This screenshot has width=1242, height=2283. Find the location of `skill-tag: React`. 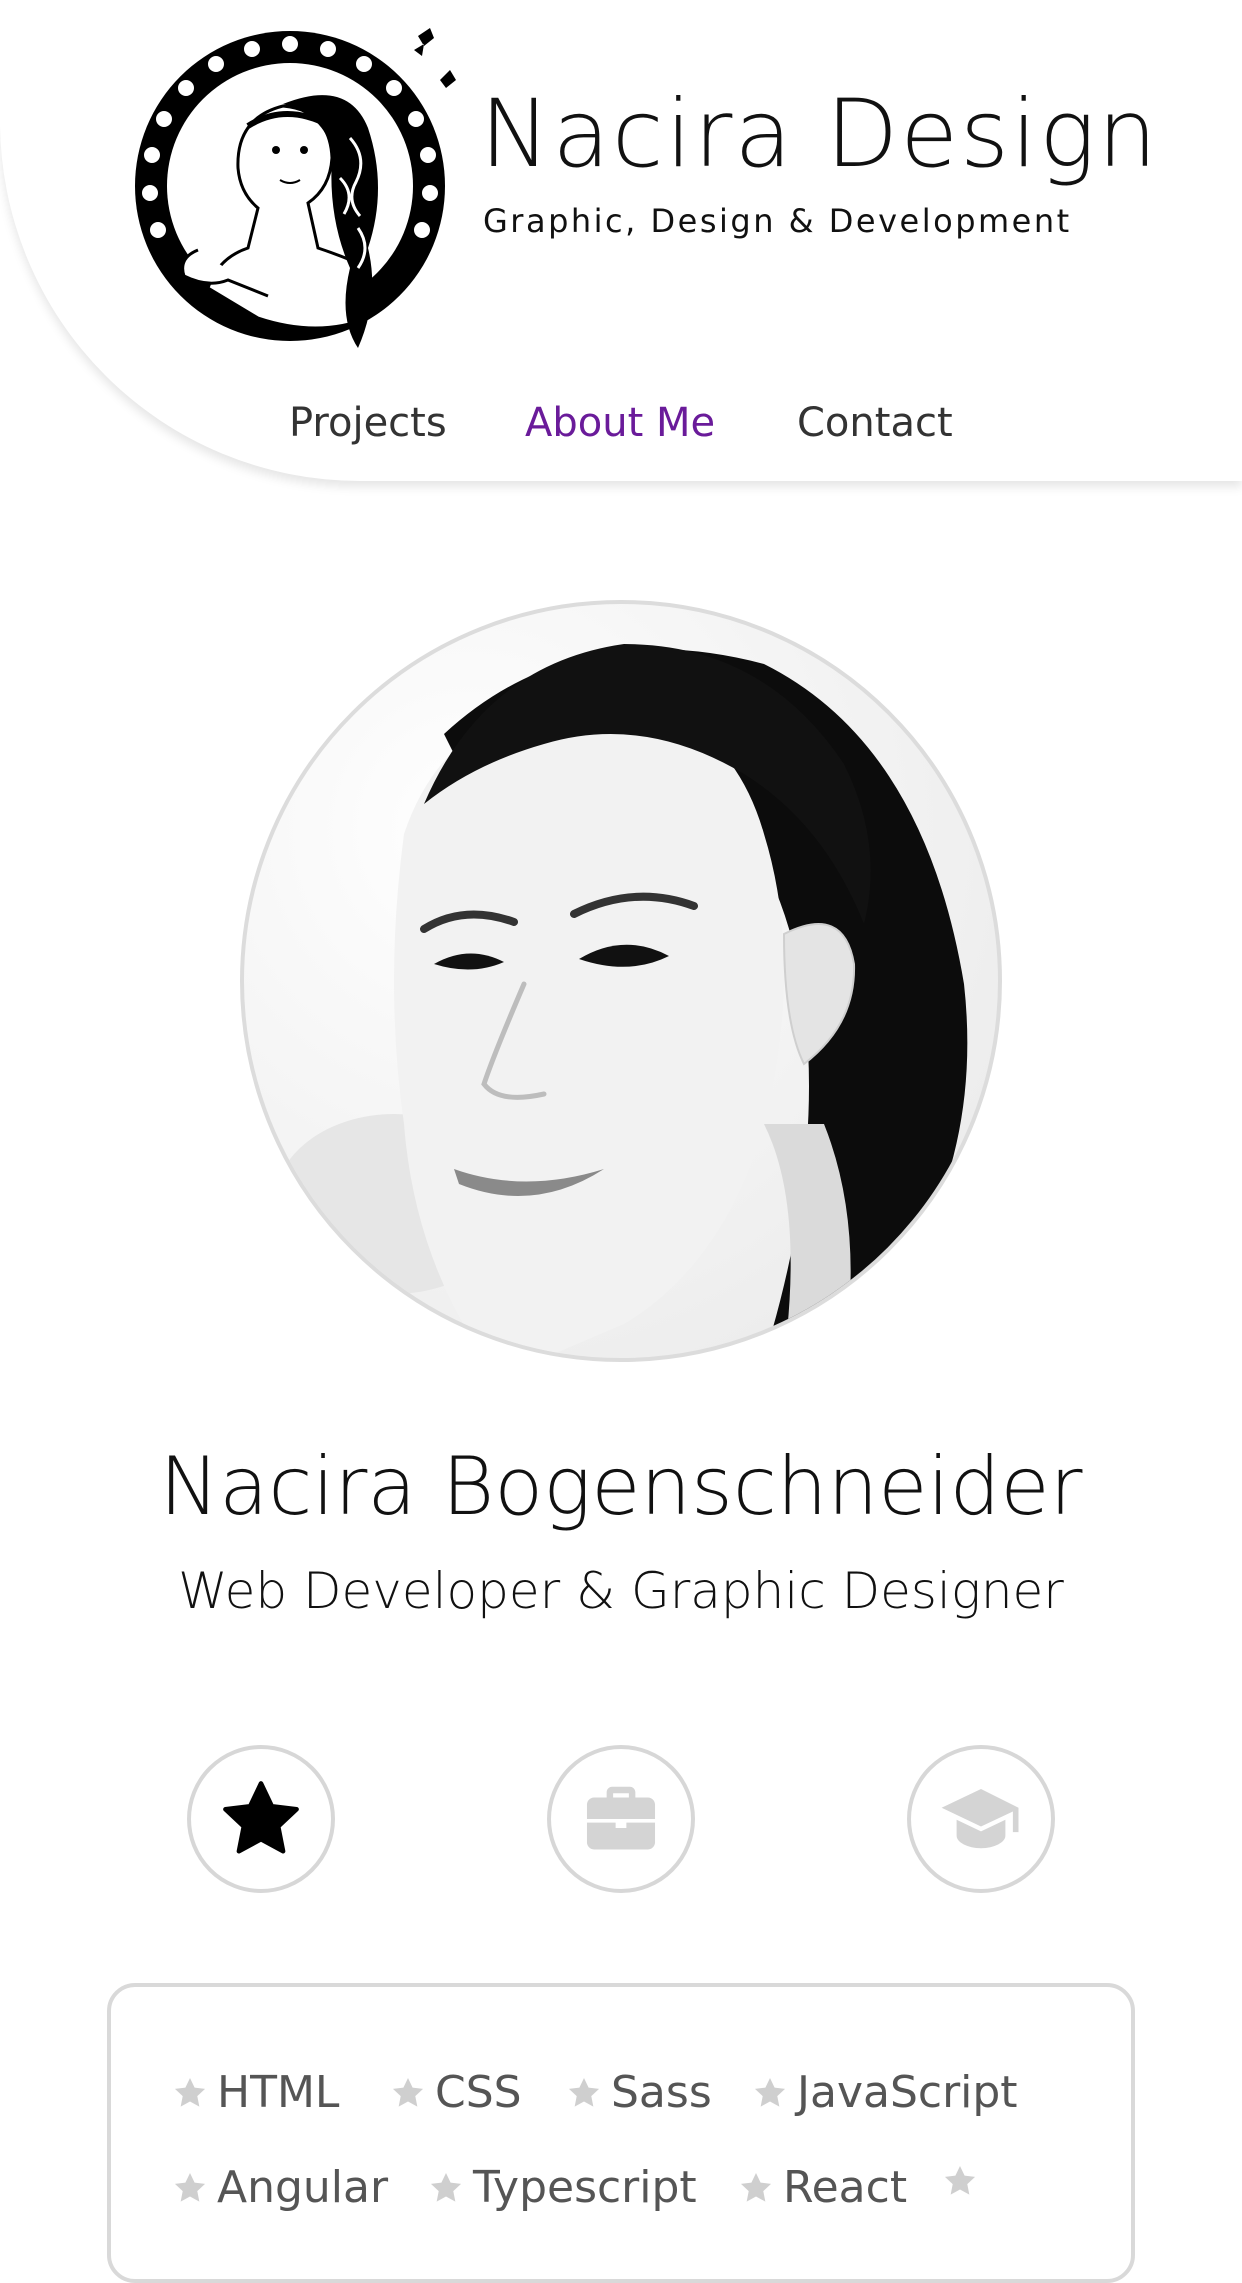

skill-tag: React is located at coordinates (822, 2187).